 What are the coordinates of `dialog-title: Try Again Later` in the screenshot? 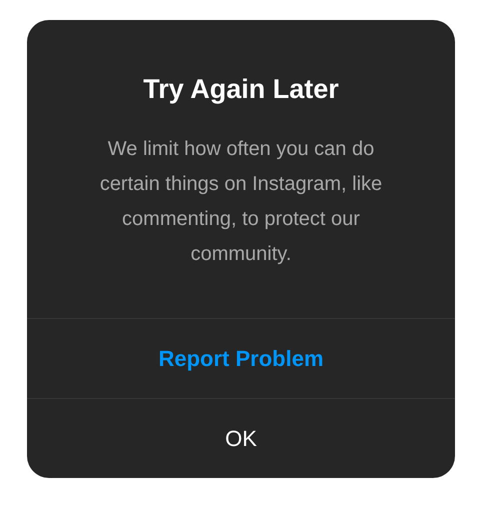 It's located at (241, 89).